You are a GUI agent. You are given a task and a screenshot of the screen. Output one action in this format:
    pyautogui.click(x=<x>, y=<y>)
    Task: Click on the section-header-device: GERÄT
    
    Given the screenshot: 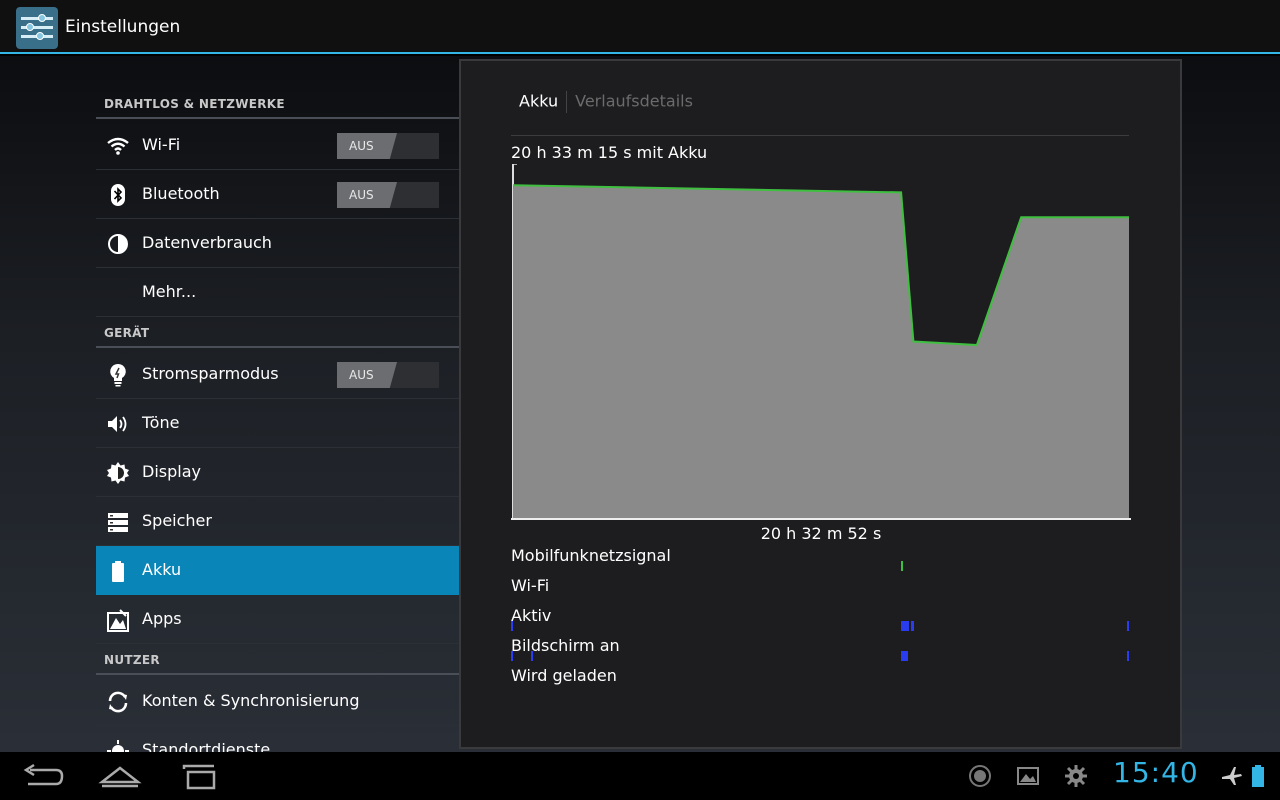 What is the action you would take?
    pyautogui.click(x=127, y=333)
    